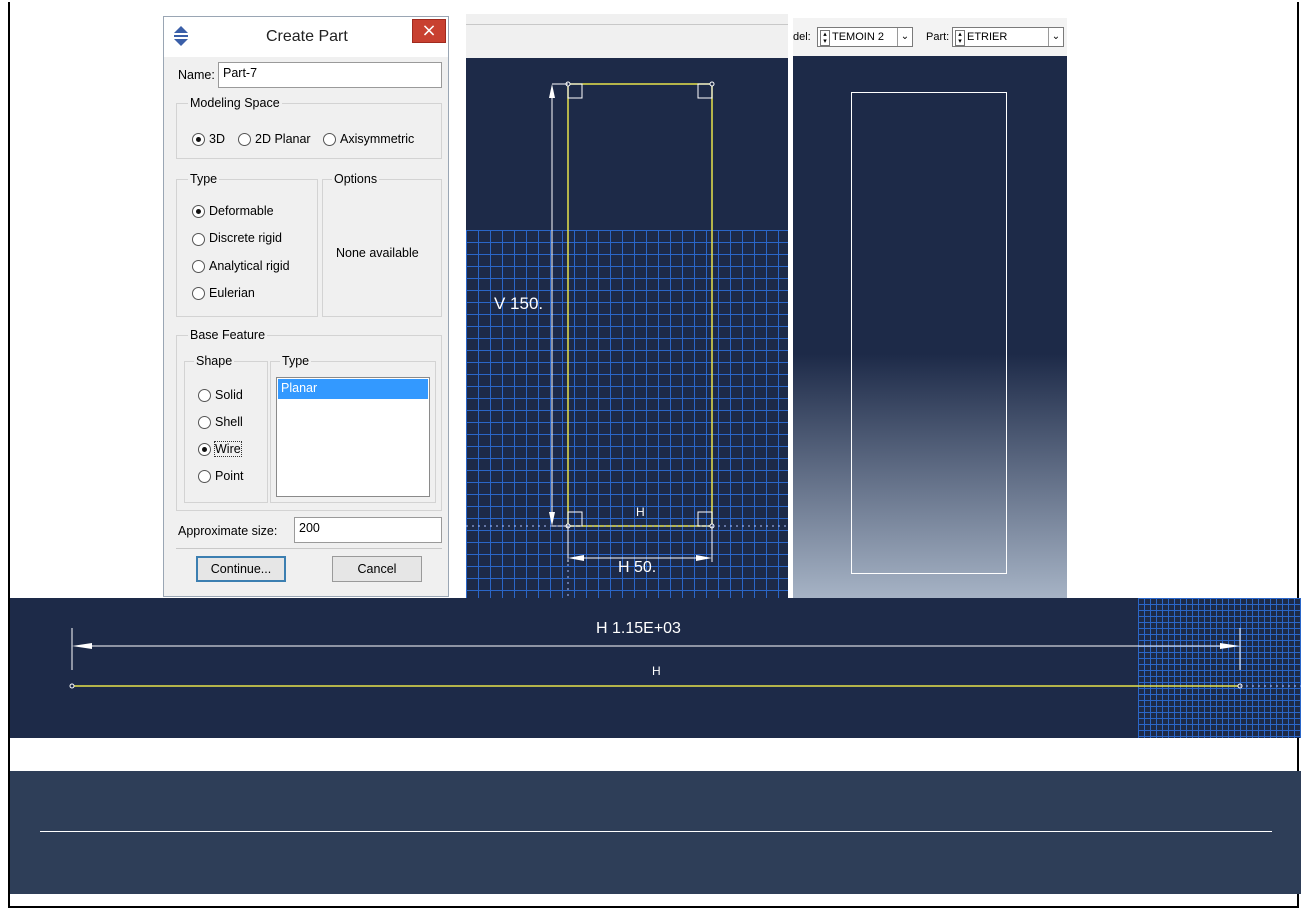  I want to click on approx-size-value: 200, so click(309, 528).